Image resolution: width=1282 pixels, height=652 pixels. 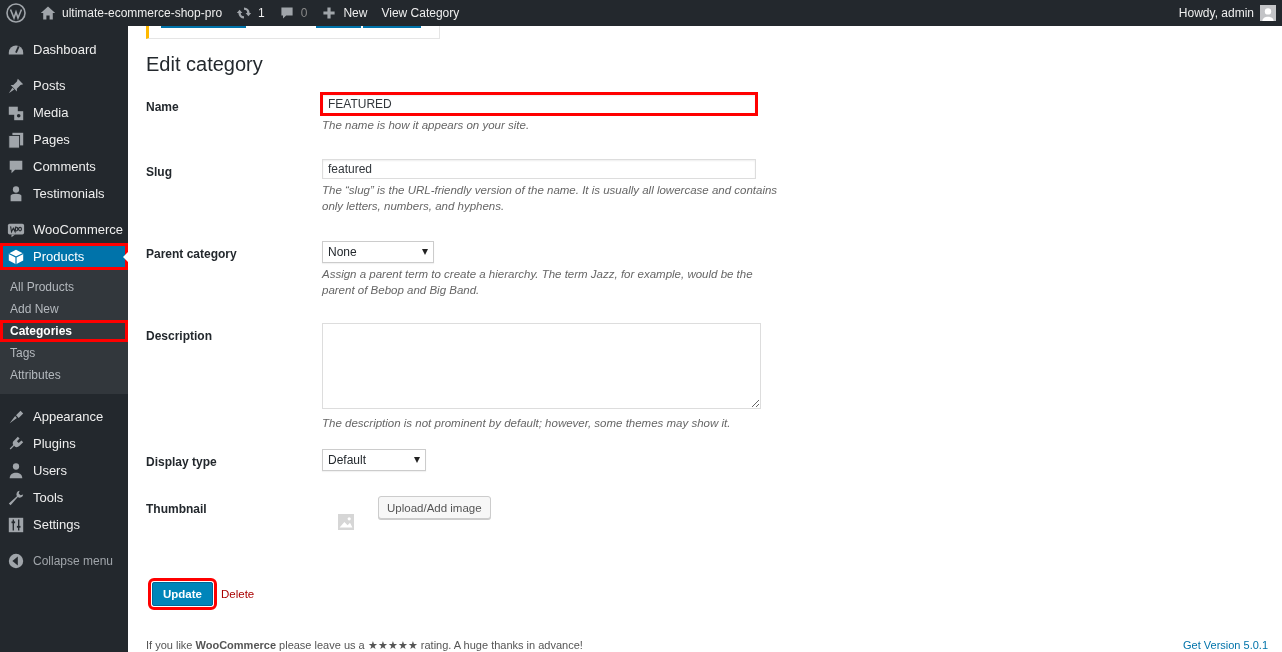 What do you see at coordinates (539, 104) in the screenshot?
I see `text-field: FEATURED` at bounding box center [539, 104].